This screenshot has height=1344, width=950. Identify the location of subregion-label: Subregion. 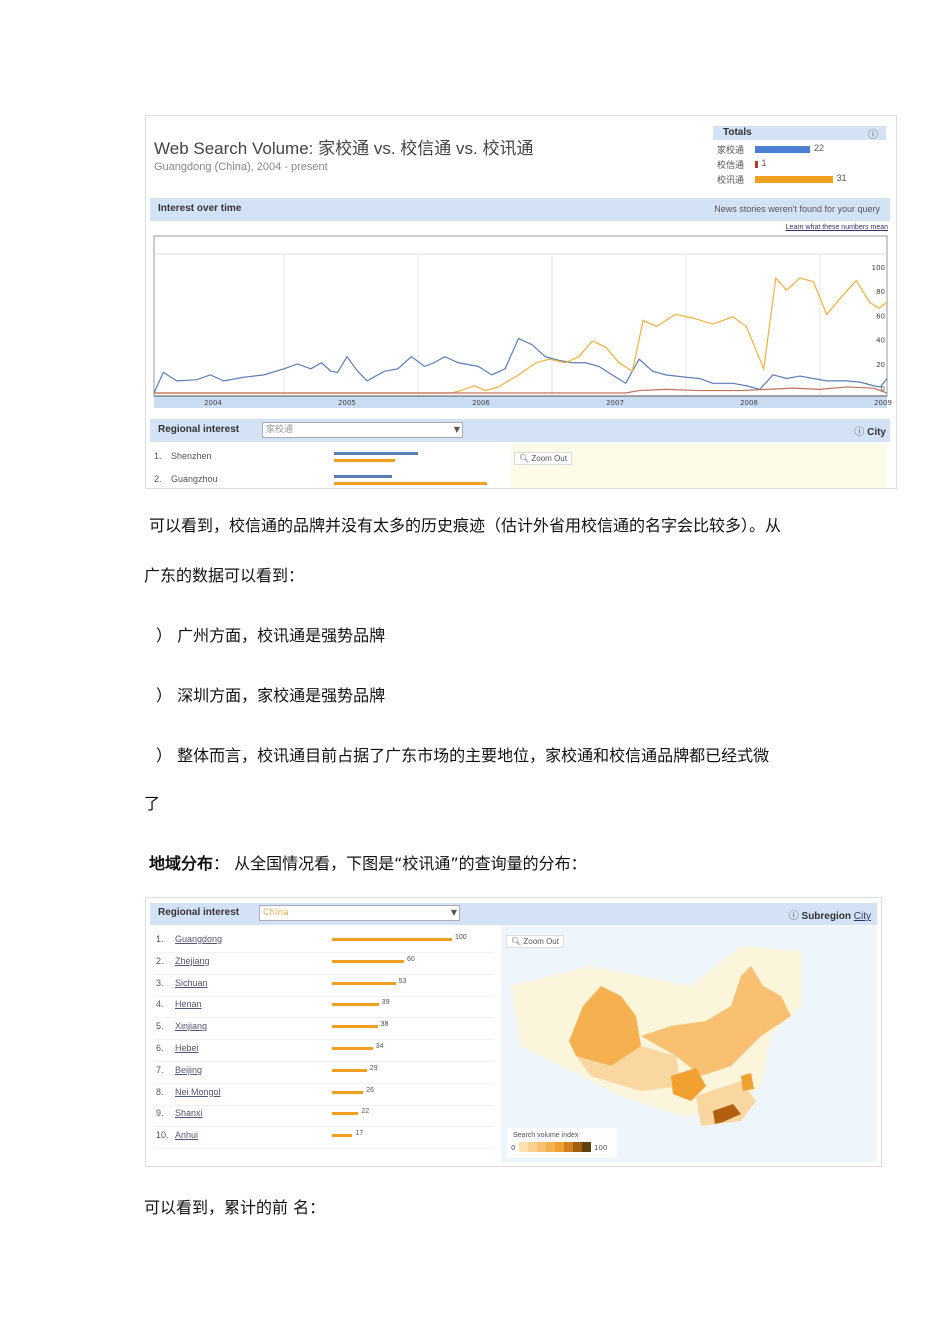
(826, 916).